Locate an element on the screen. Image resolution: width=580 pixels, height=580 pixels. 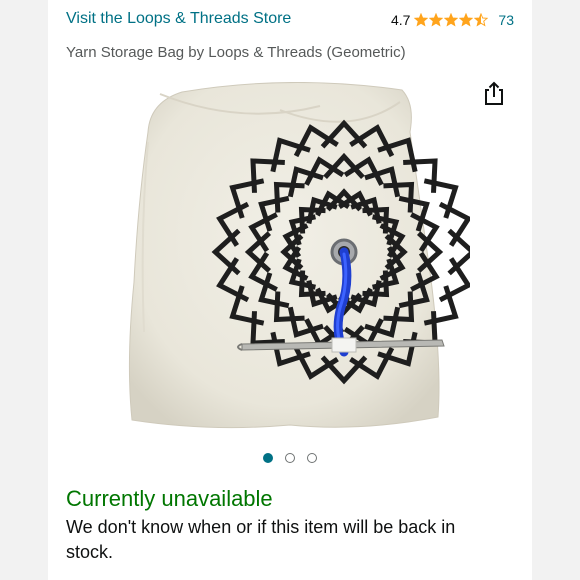
image-carousel-dots is located at coordinates (290, 458).